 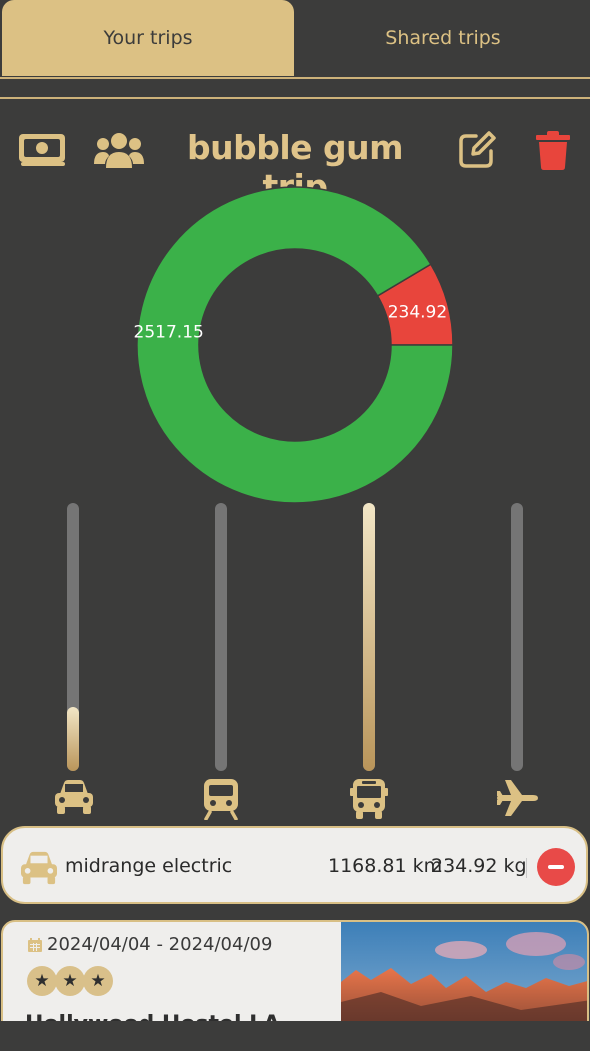 I want to click on plane-level-slider, so click(x=517, y=637).